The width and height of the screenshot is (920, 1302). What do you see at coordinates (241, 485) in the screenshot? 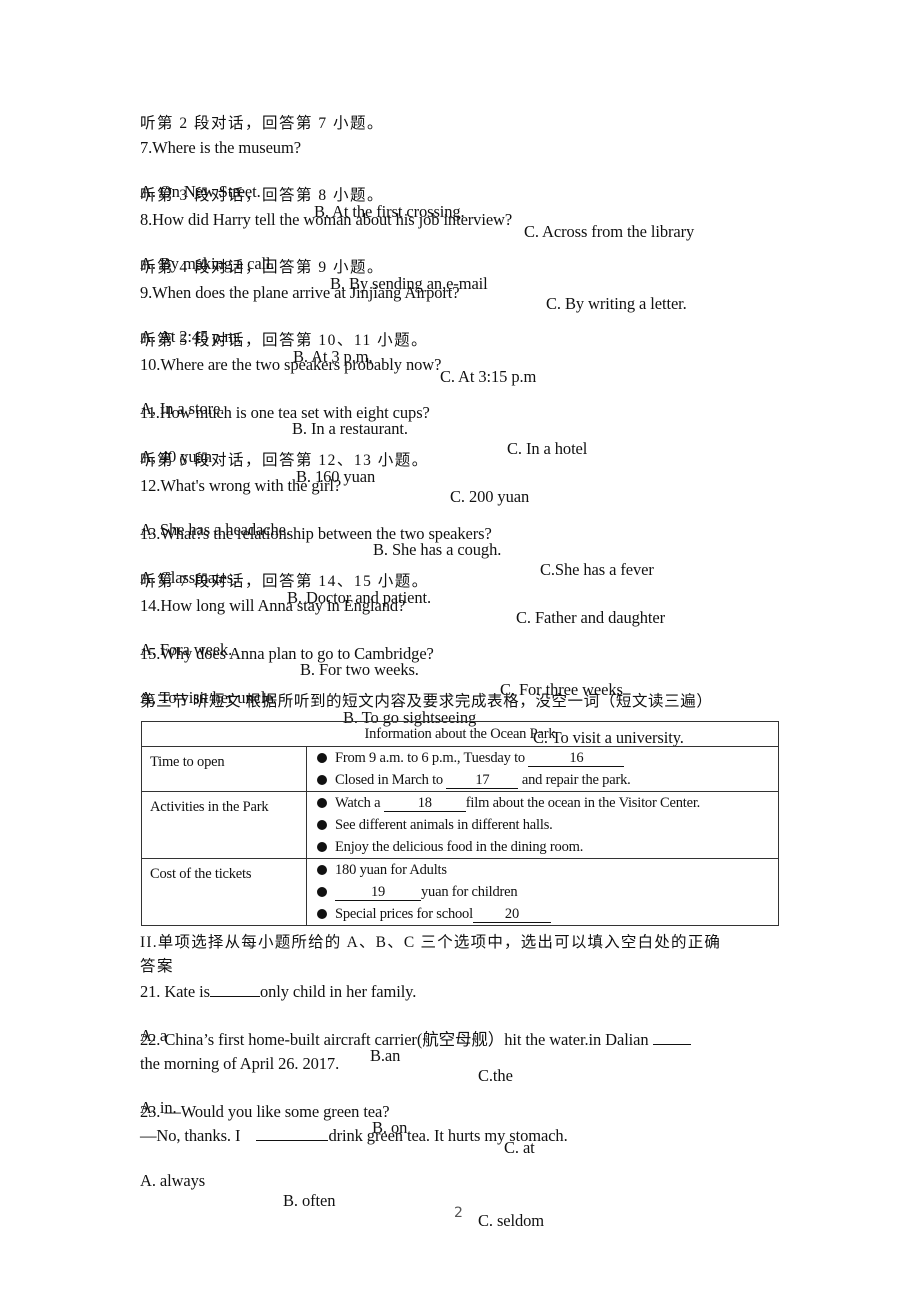
I see `question-text: 12.What's wrong with the girl?` at bounding box center [241, 485].